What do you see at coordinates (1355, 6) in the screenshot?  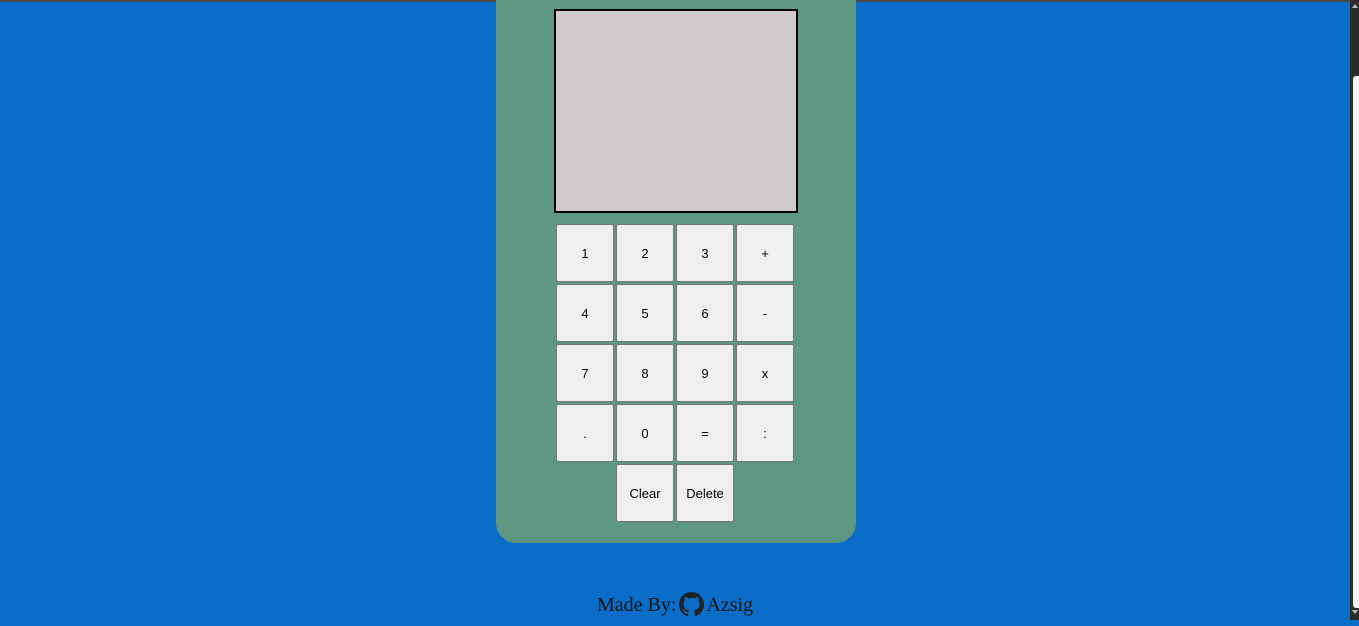 I see `scroll-up-arrow-icon` at bounding box center [1355, 6].